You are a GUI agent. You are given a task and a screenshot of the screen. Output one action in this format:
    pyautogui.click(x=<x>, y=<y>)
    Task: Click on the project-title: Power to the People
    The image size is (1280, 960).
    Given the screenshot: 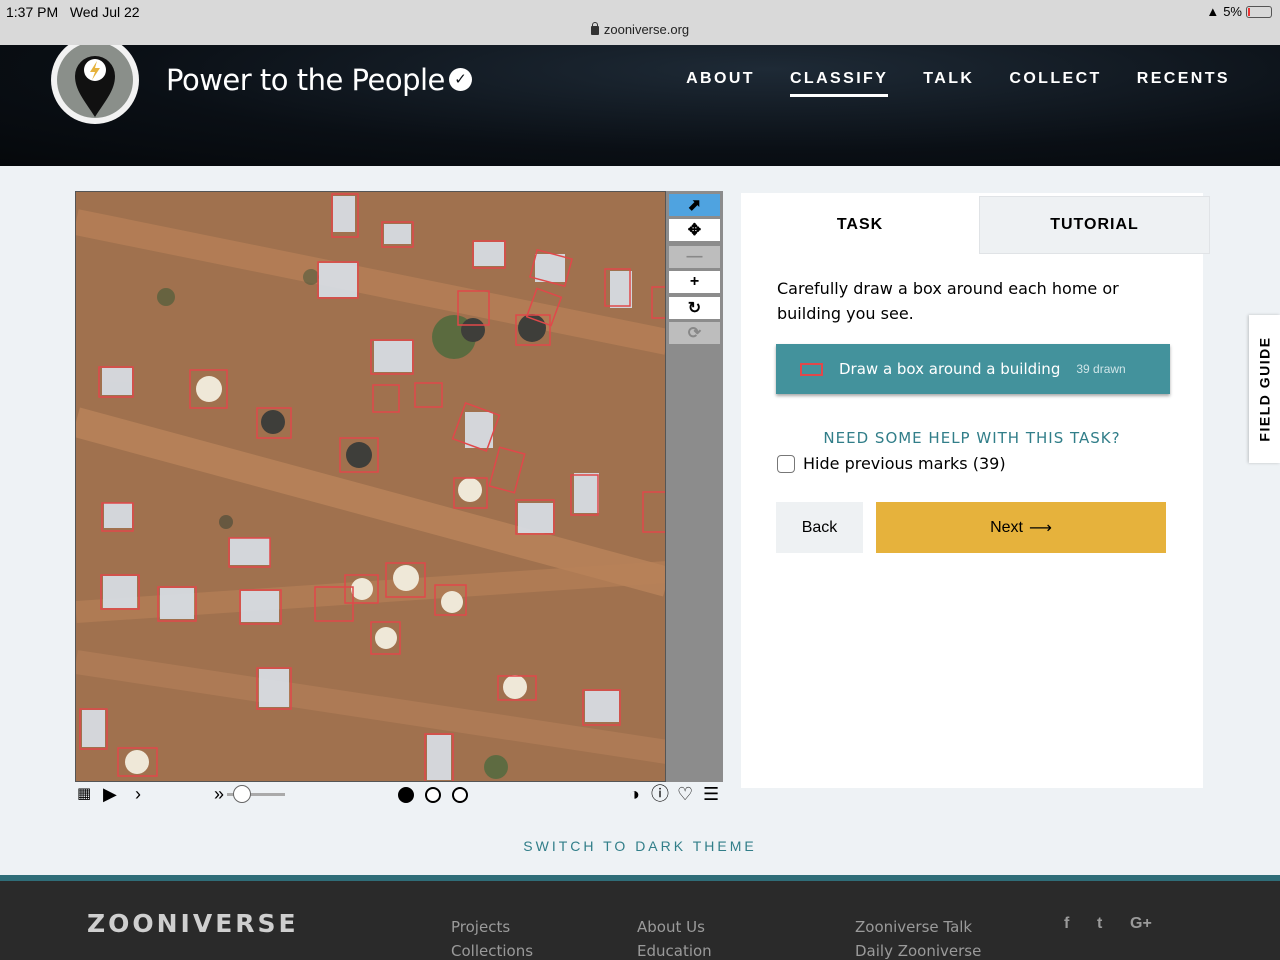 What is the action you would take?
    pyautogui.click(x=305, y=80)
    